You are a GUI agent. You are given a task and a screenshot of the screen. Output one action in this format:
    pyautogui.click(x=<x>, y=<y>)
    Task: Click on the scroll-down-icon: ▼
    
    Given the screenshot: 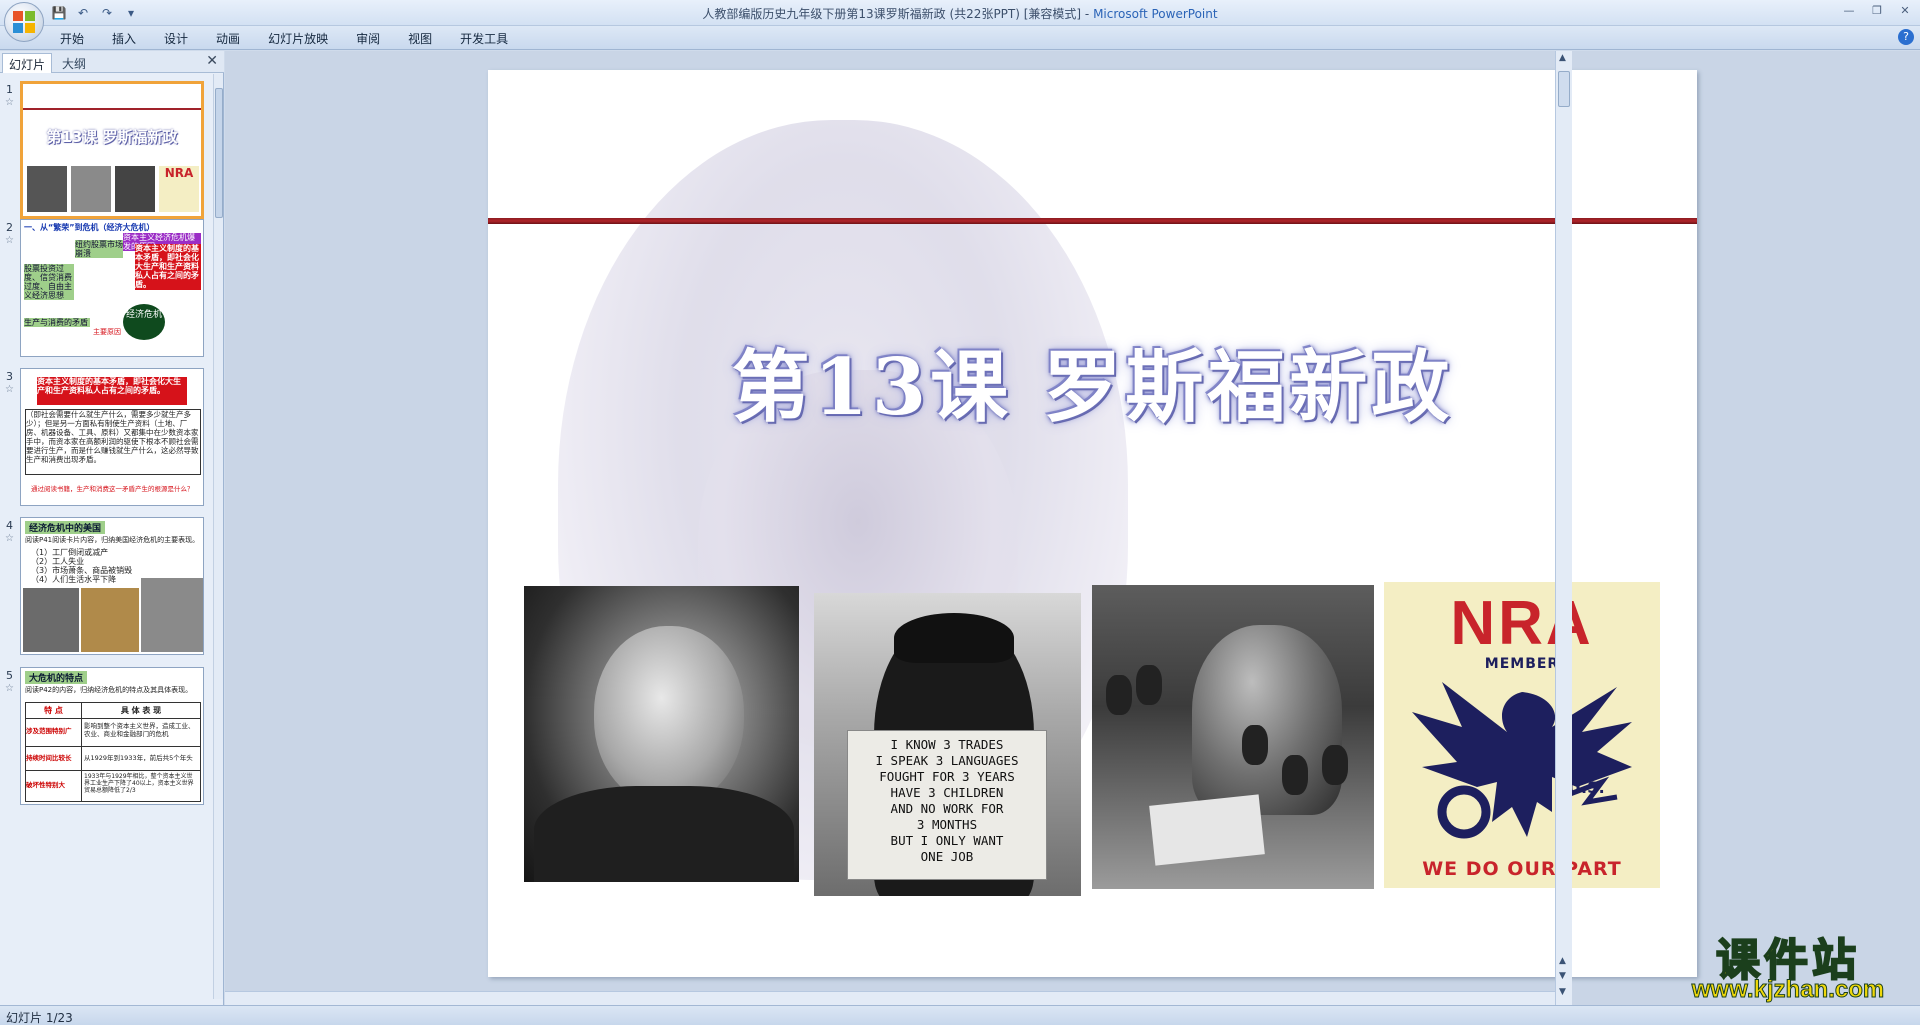 What is the action you would take?
    pyautogui.click(x=1562, y=992)
    